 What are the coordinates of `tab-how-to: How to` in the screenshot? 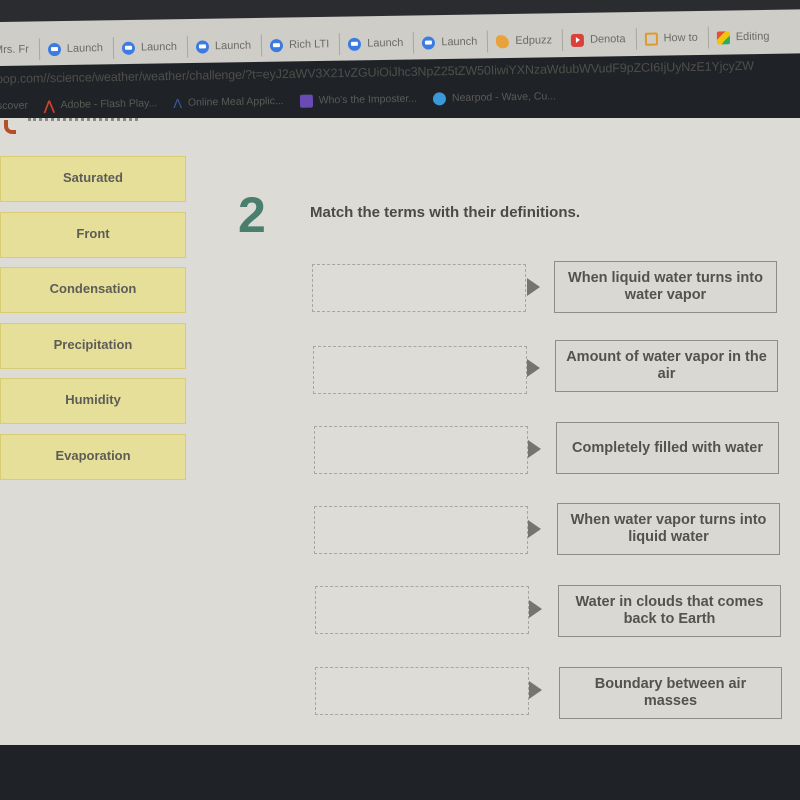 It's located at (671, 38).